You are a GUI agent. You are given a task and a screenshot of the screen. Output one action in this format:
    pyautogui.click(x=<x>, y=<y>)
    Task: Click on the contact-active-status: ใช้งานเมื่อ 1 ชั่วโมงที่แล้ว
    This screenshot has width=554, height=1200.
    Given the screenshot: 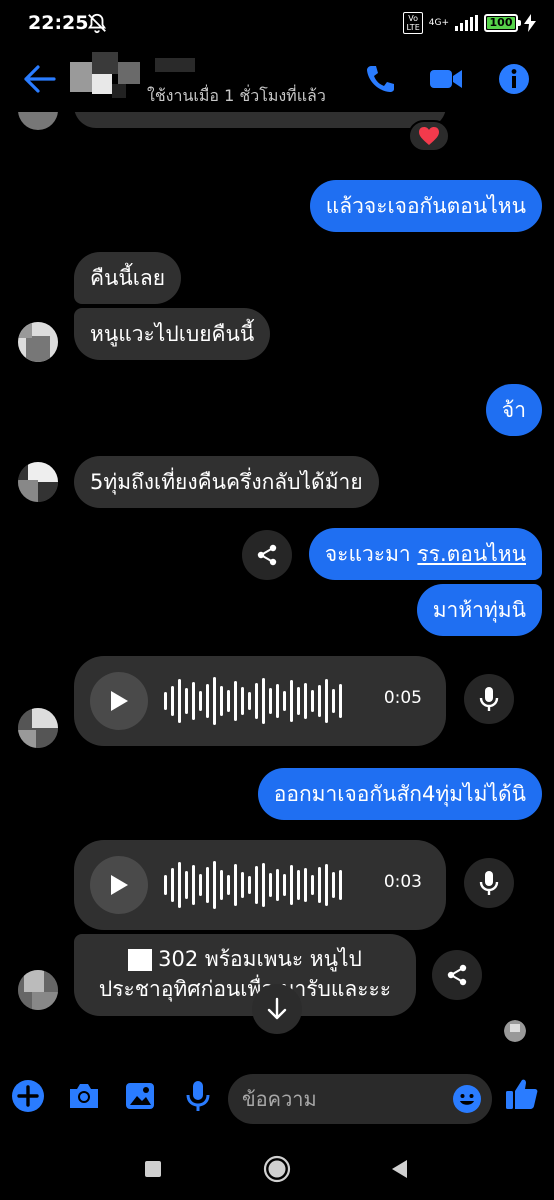 What is the action you would take?
    pyautogui.click(x=236, y=95)
    